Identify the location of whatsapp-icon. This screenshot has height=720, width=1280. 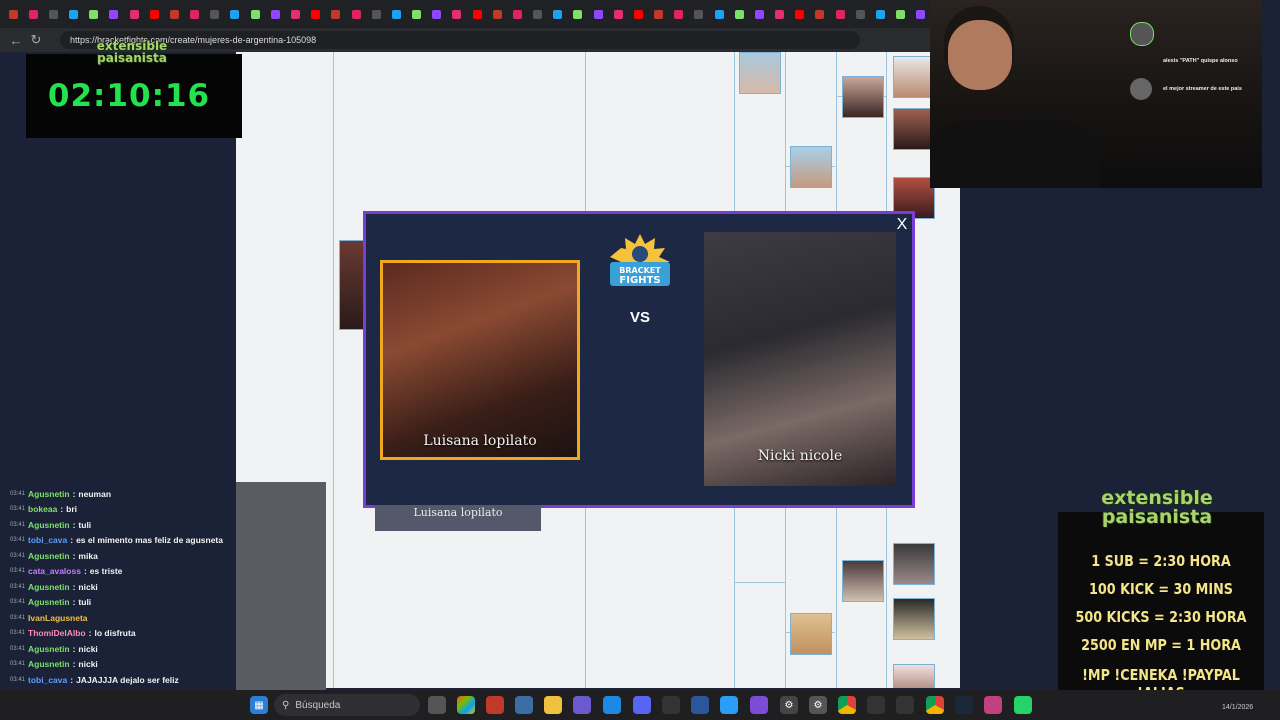
(1023, 705).